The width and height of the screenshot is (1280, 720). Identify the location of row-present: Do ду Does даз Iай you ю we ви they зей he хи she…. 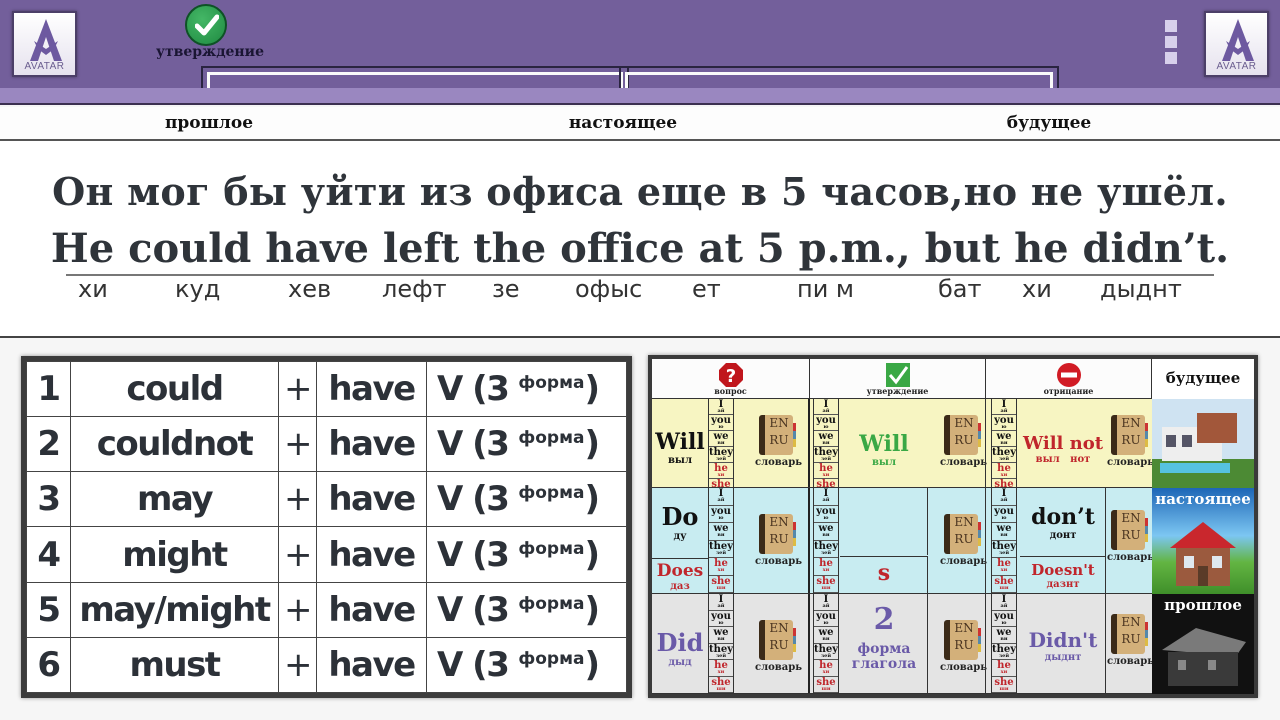
(903, 541).